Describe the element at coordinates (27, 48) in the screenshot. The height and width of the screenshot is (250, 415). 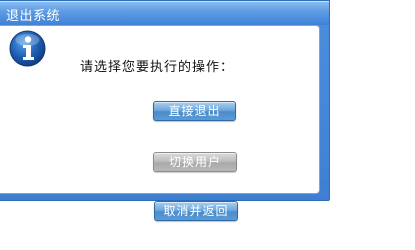
I see `info-icon` at that location.